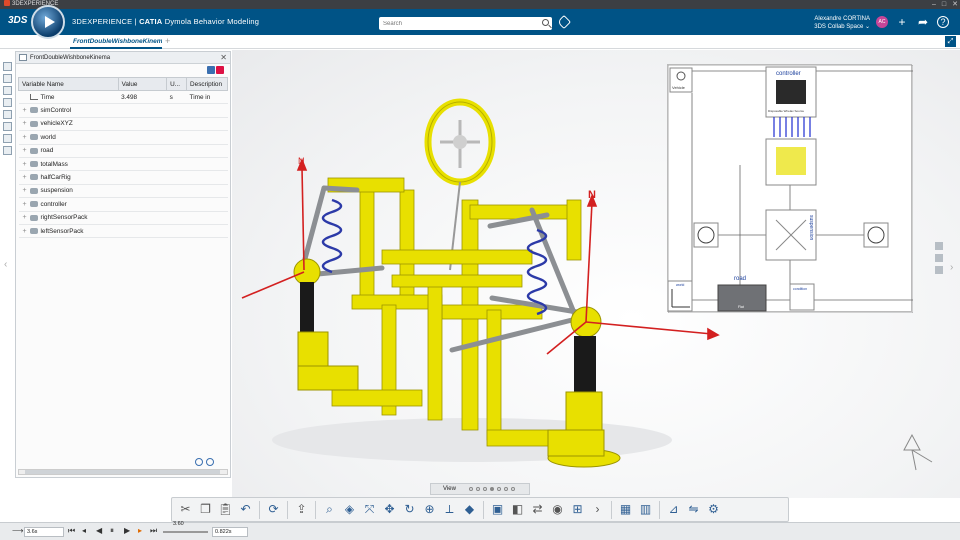  Describe the element at coordinates (645, 509) in the screenshot. I see `table-view-icon: ▥` at that location.